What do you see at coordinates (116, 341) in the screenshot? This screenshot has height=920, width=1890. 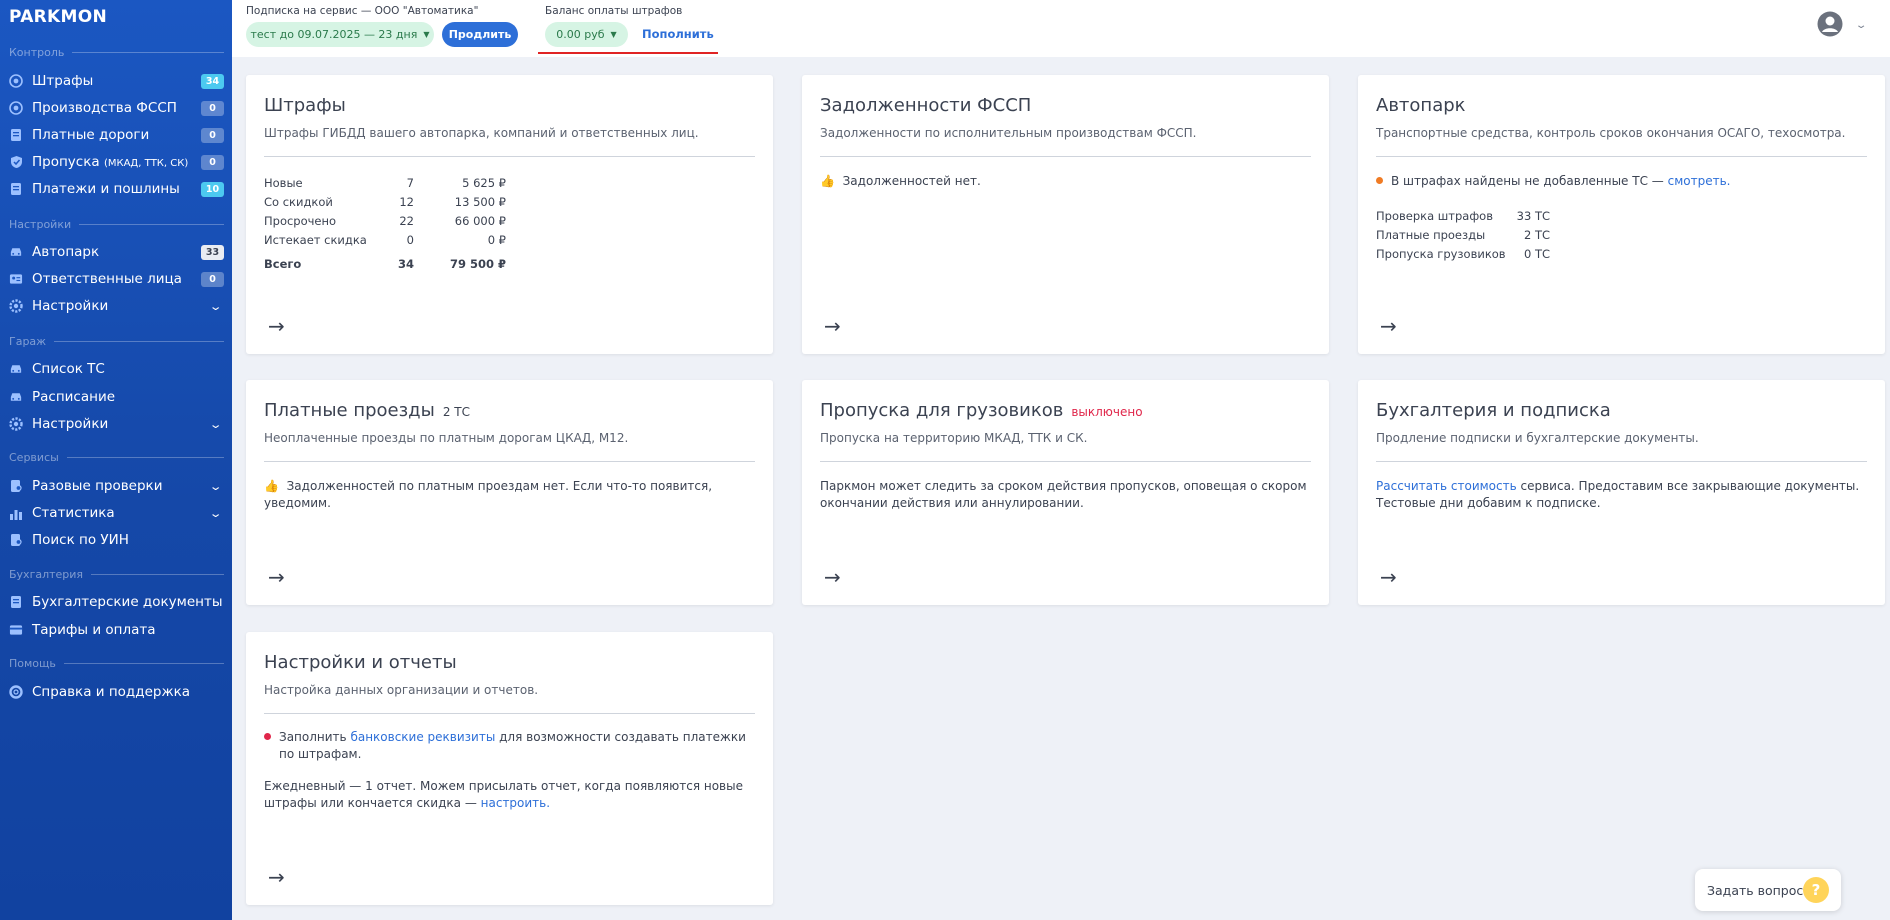 I see `section-garage: Гараж` at bounding box center [116, 341].